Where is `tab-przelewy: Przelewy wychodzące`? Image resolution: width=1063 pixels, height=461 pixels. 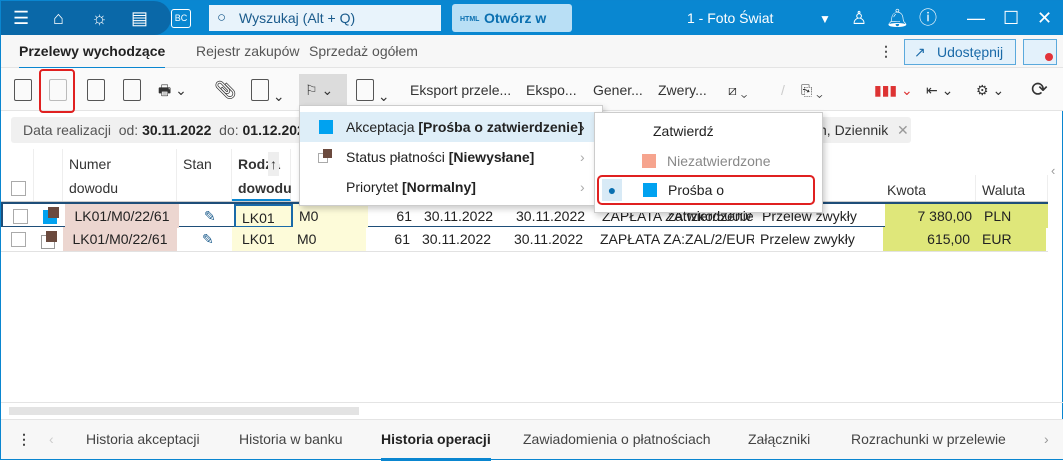
tab-przelewy: Przelewy wychodzące is located at coordinates (92, 52).